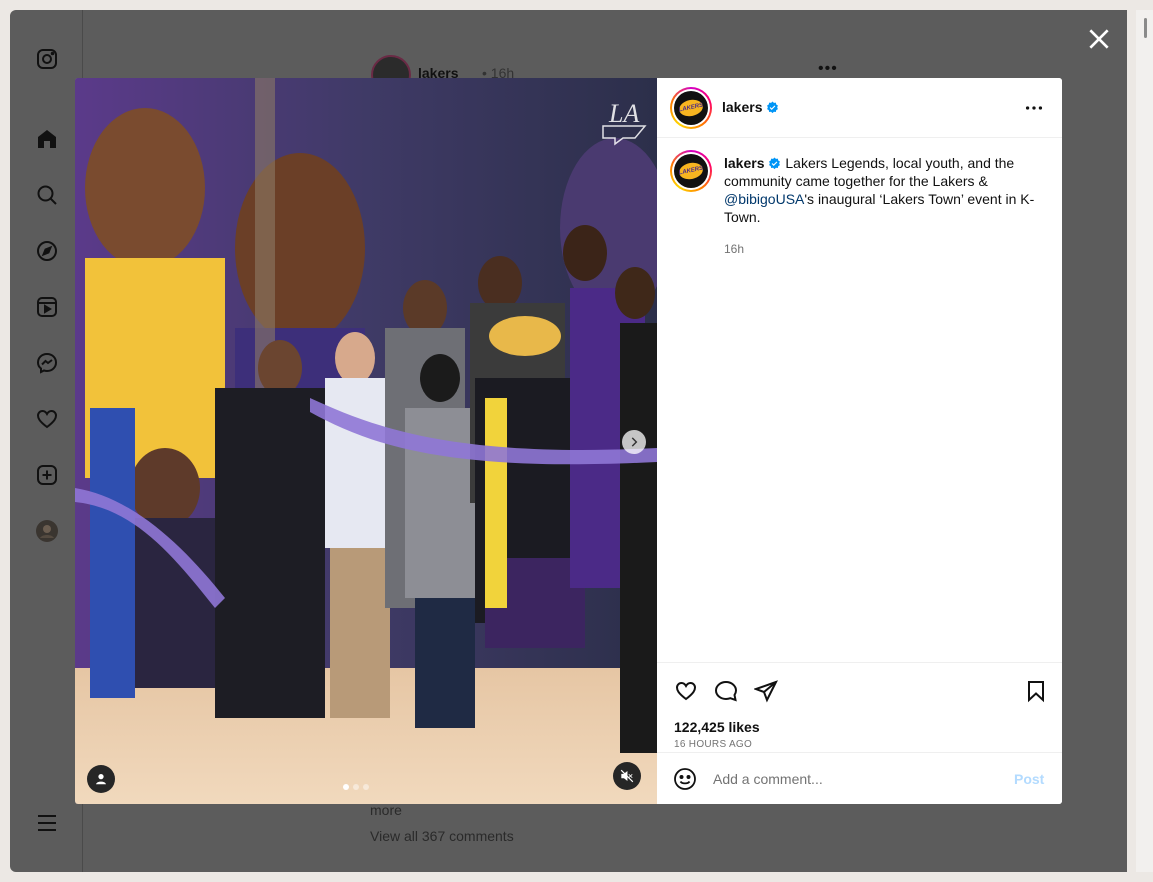 This screenshot has height=882, width=1153. What do you see at coordinates (46, 441) in the screenshot?
I see `left-nav` at bounding box center [46, 441].